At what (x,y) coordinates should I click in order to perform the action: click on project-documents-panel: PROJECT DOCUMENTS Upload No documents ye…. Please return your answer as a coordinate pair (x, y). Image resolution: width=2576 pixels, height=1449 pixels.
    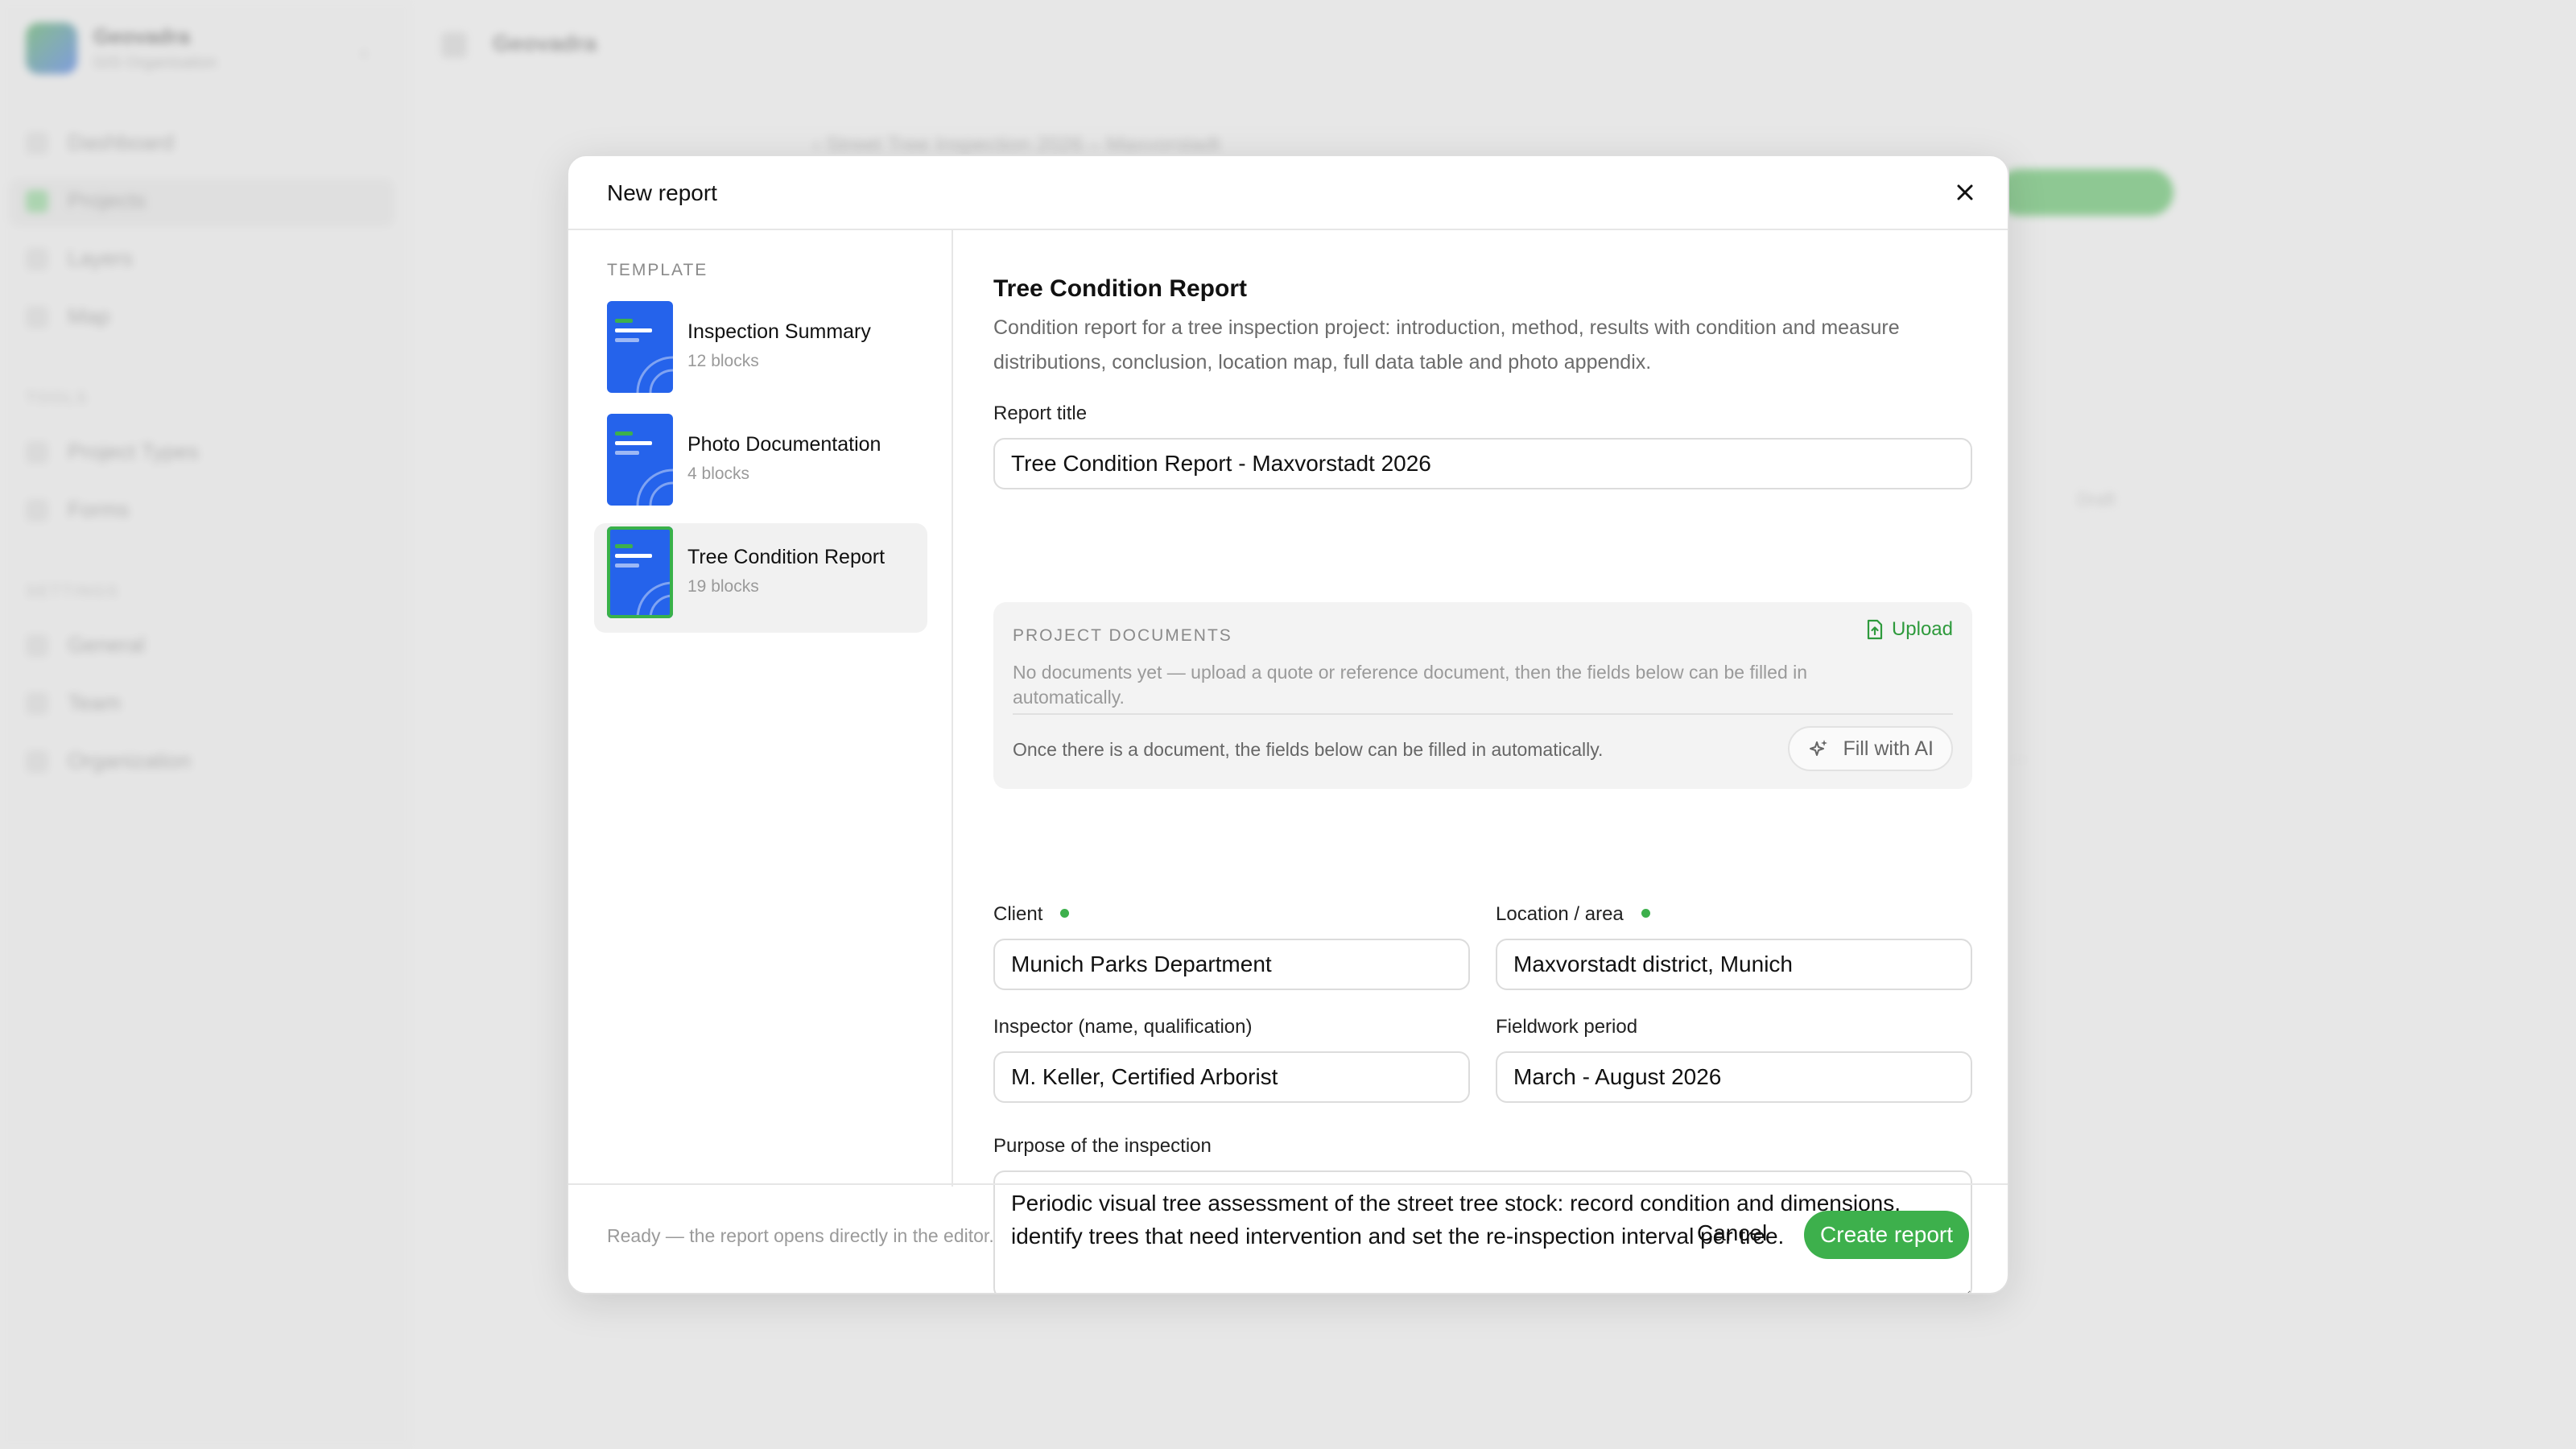
    Looking at the image, I should click on (1482, 695).